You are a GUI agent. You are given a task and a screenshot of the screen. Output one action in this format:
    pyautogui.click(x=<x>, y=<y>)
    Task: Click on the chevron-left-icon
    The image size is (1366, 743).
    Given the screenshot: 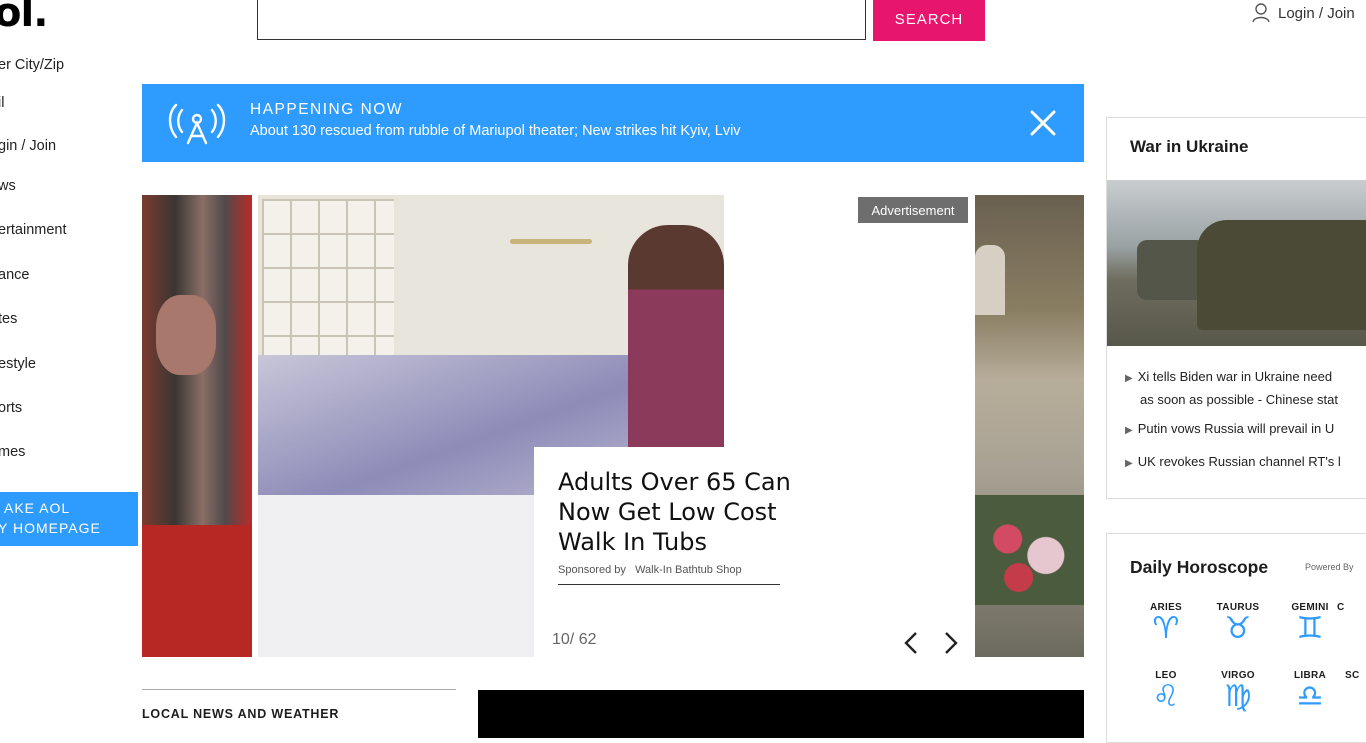 What is the action you would take?
    pyautogui.click(x=912, y=643)
    